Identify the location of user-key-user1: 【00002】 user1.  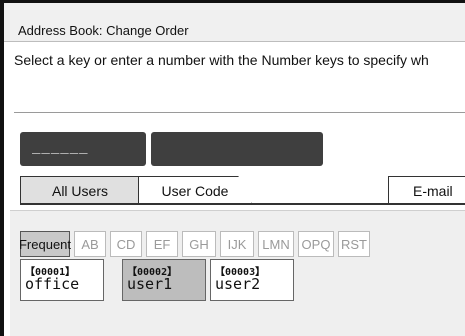
(164, 280).